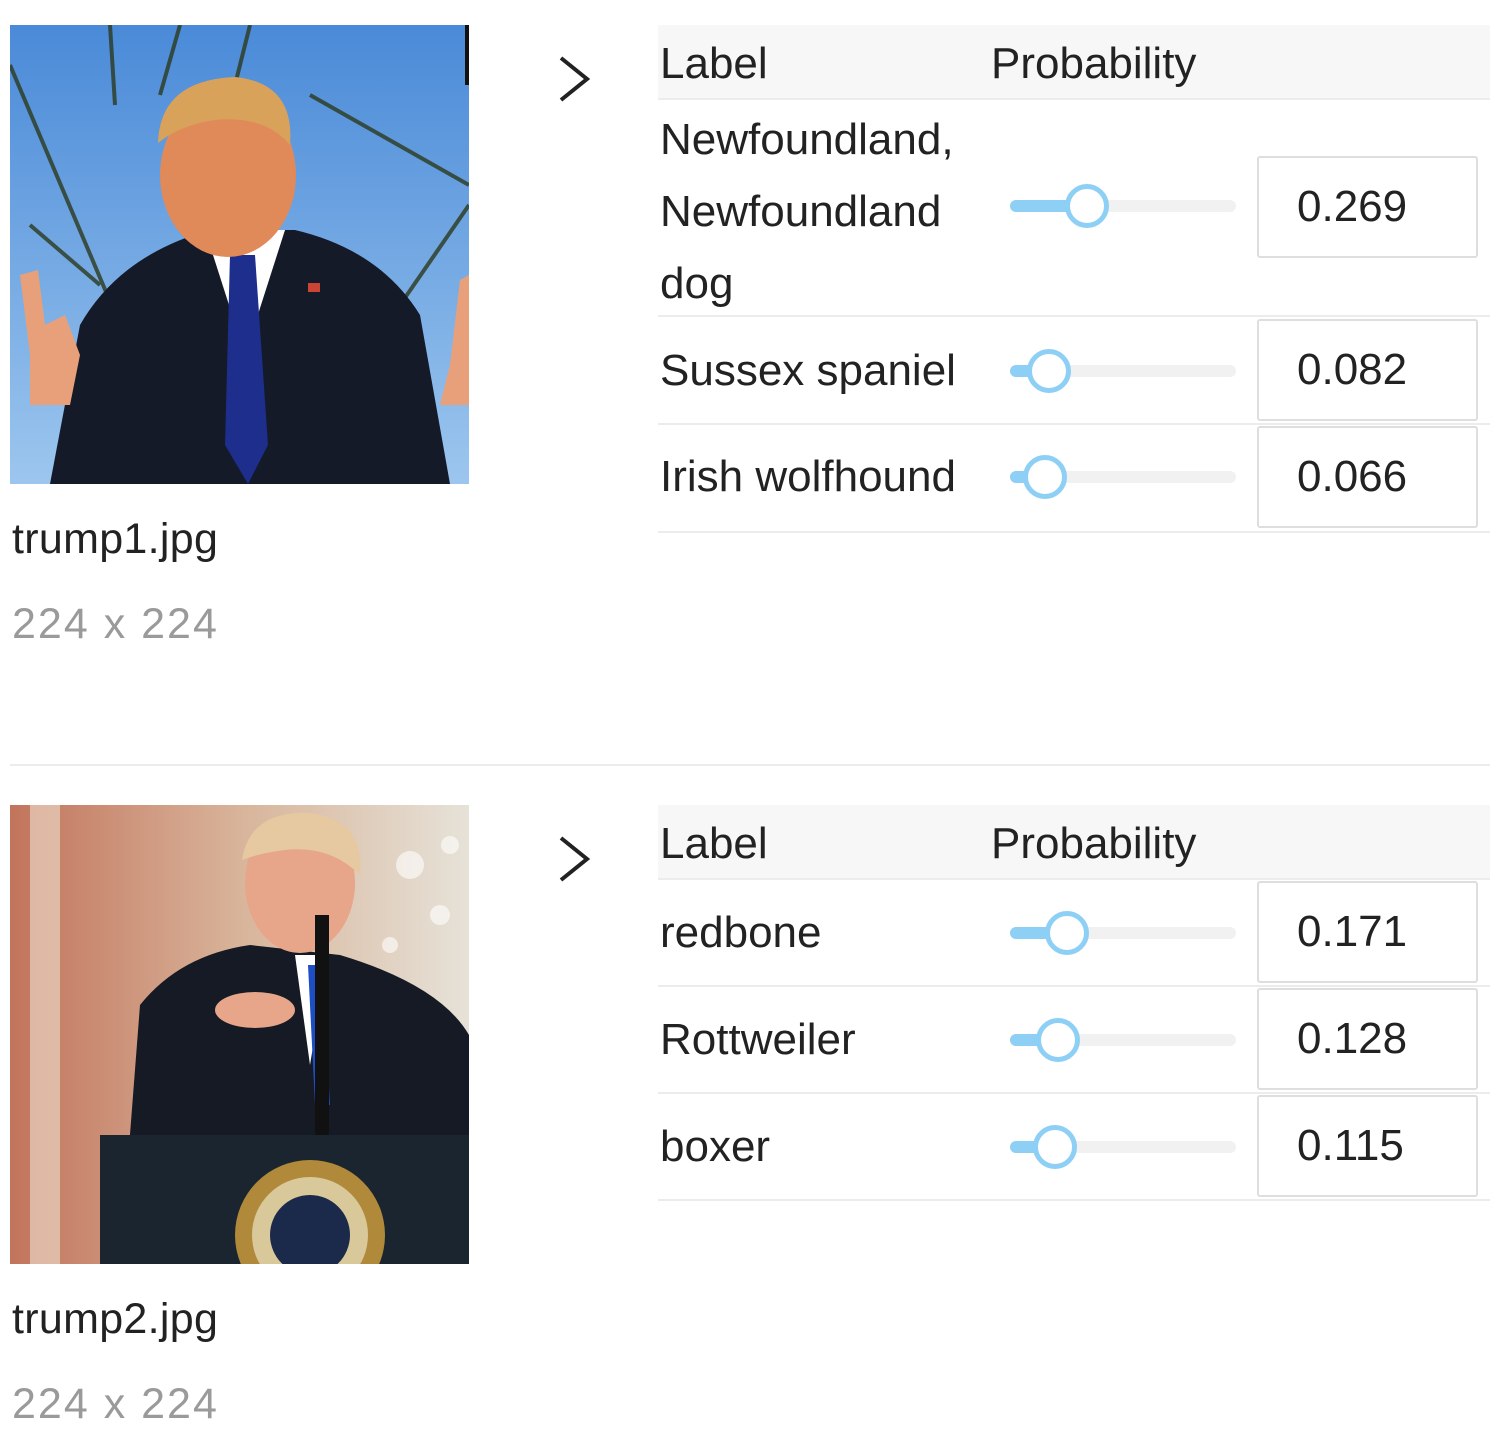 The image size is (1490, 1440). I want to click on row-label: Irish wolfhound, so click(808, 476).